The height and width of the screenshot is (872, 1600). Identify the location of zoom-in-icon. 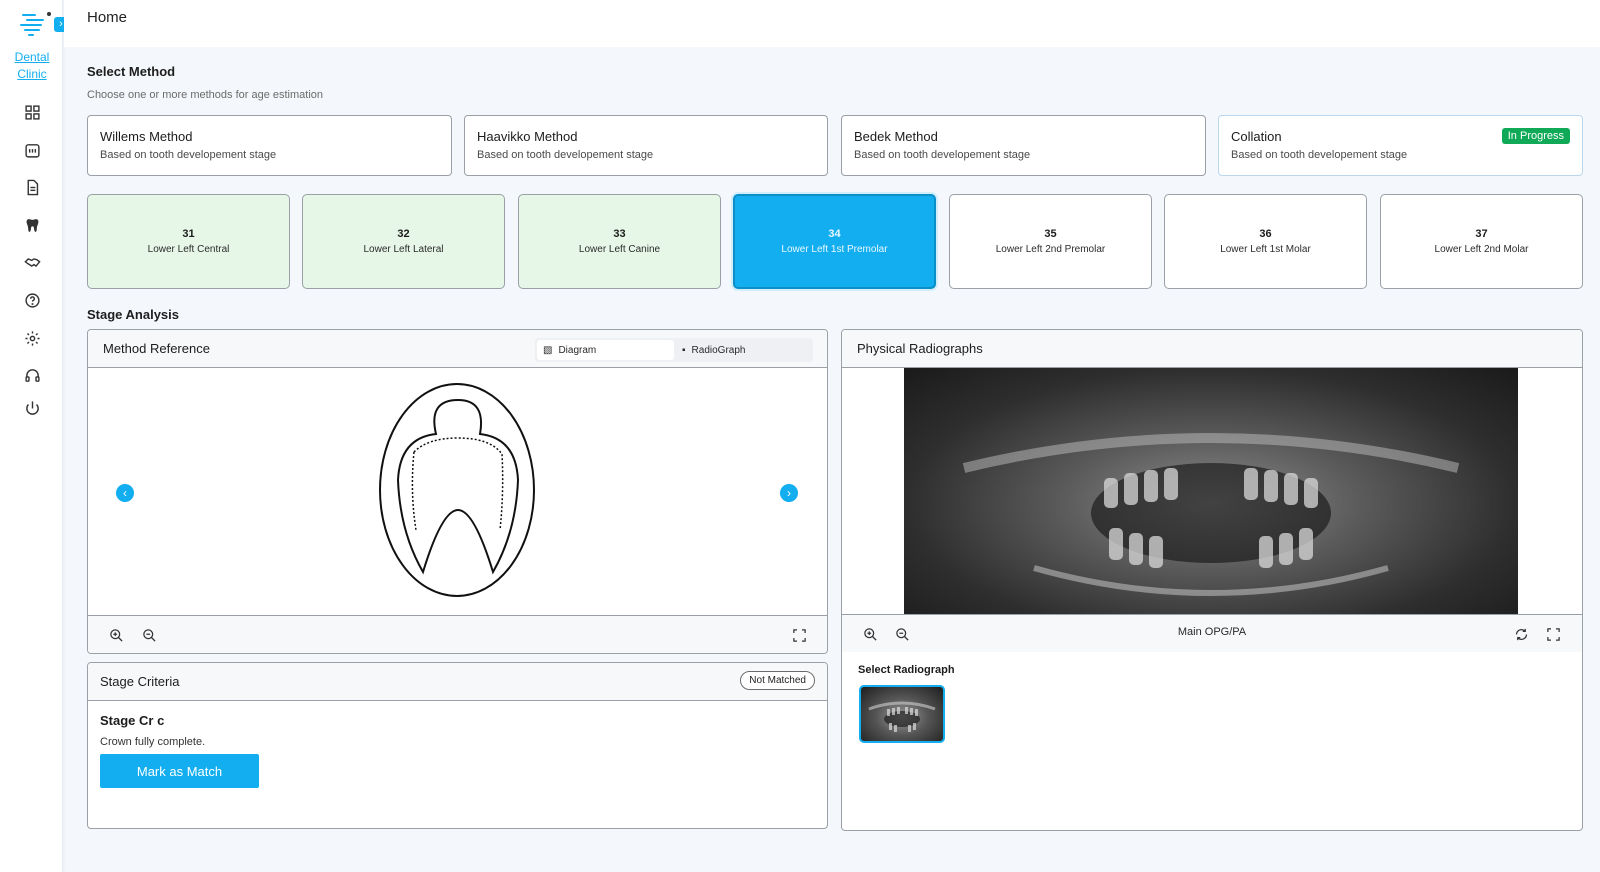
(116, 635).